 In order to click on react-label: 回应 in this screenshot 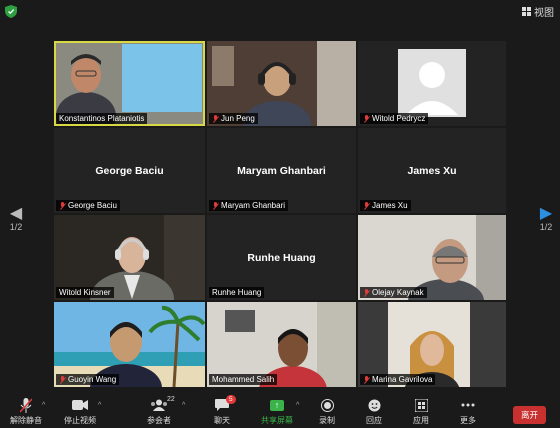, I will do `click(374, 420)`.